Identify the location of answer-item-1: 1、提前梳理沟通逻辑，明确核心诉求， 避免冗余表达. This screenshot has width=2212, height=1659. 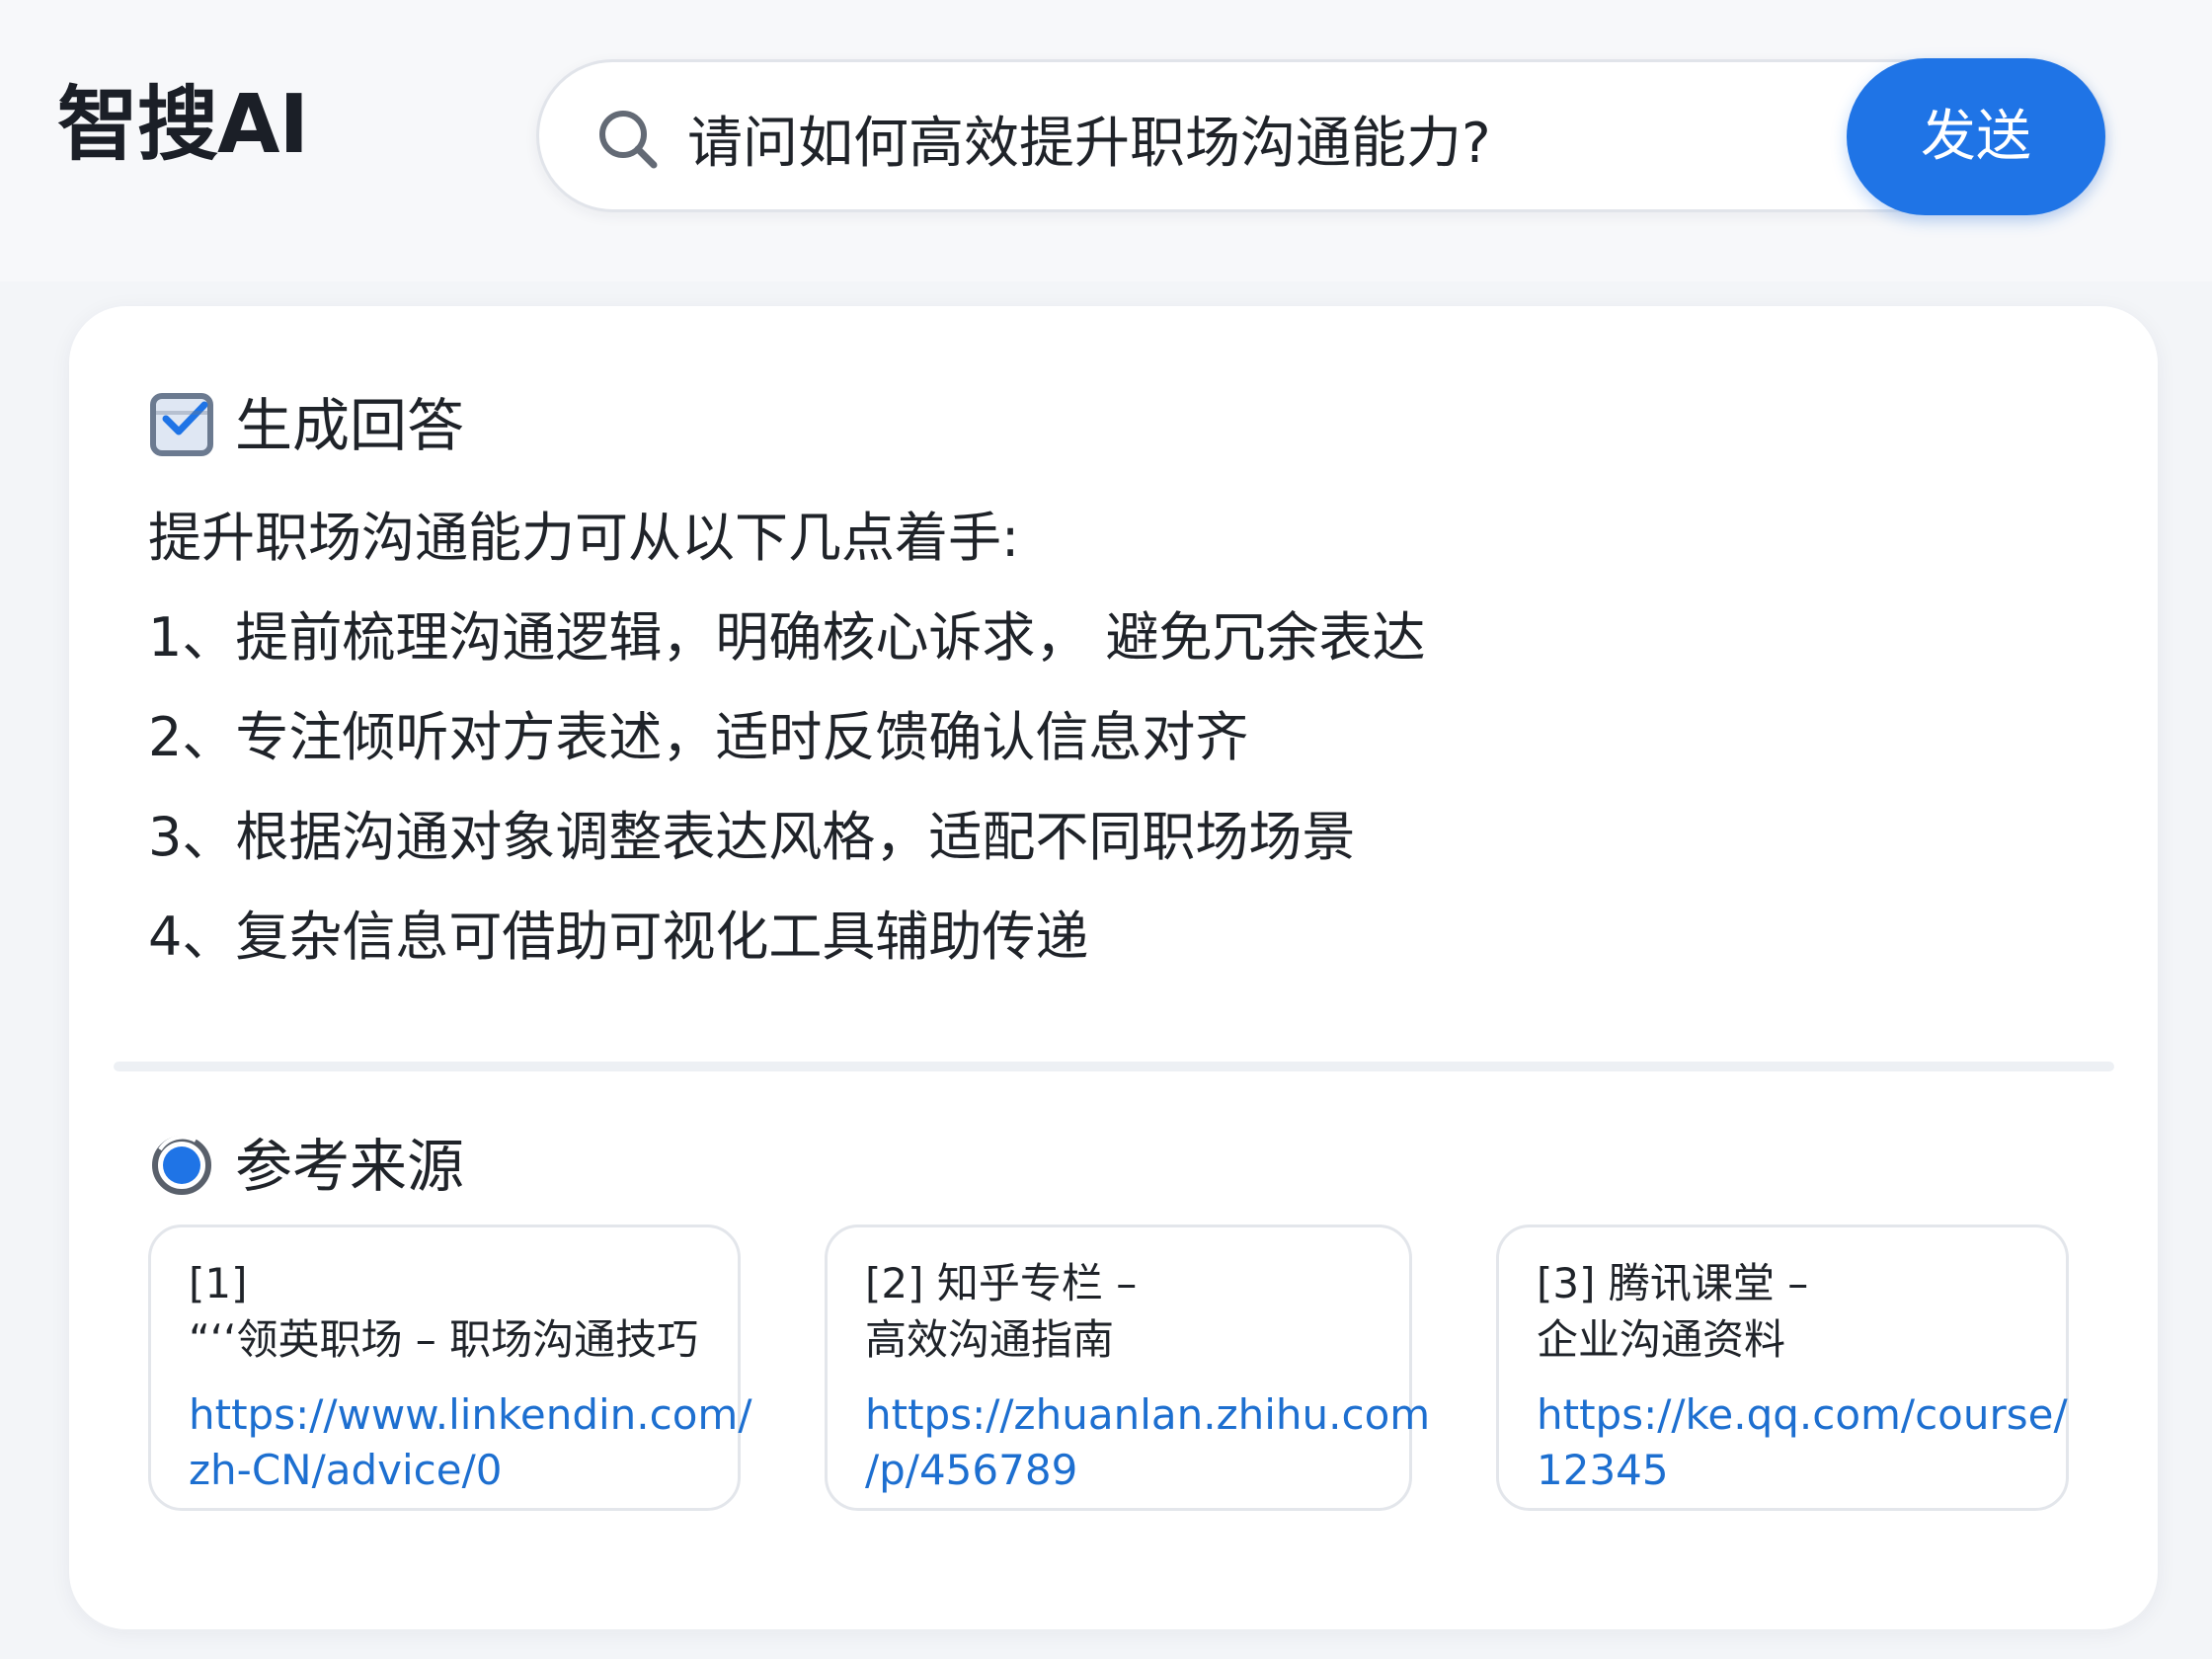
(787, 637).